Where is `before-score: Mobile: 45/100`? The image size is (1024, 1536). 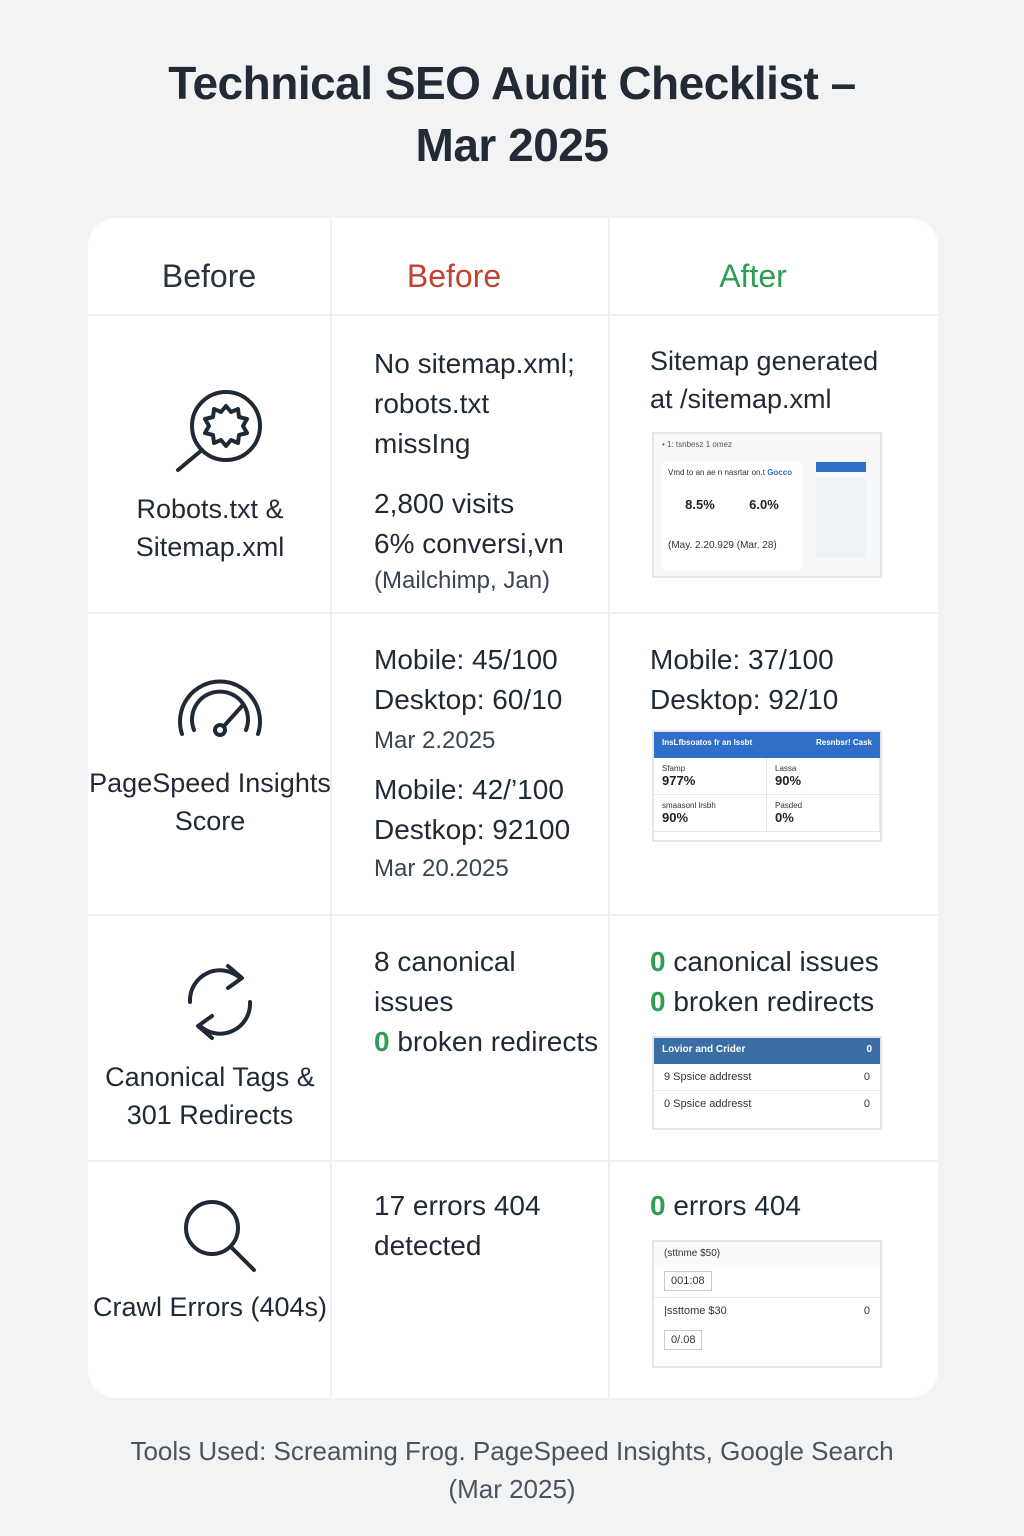 before-score: Mobile: 45/100 is located at coordinates (466, 659).